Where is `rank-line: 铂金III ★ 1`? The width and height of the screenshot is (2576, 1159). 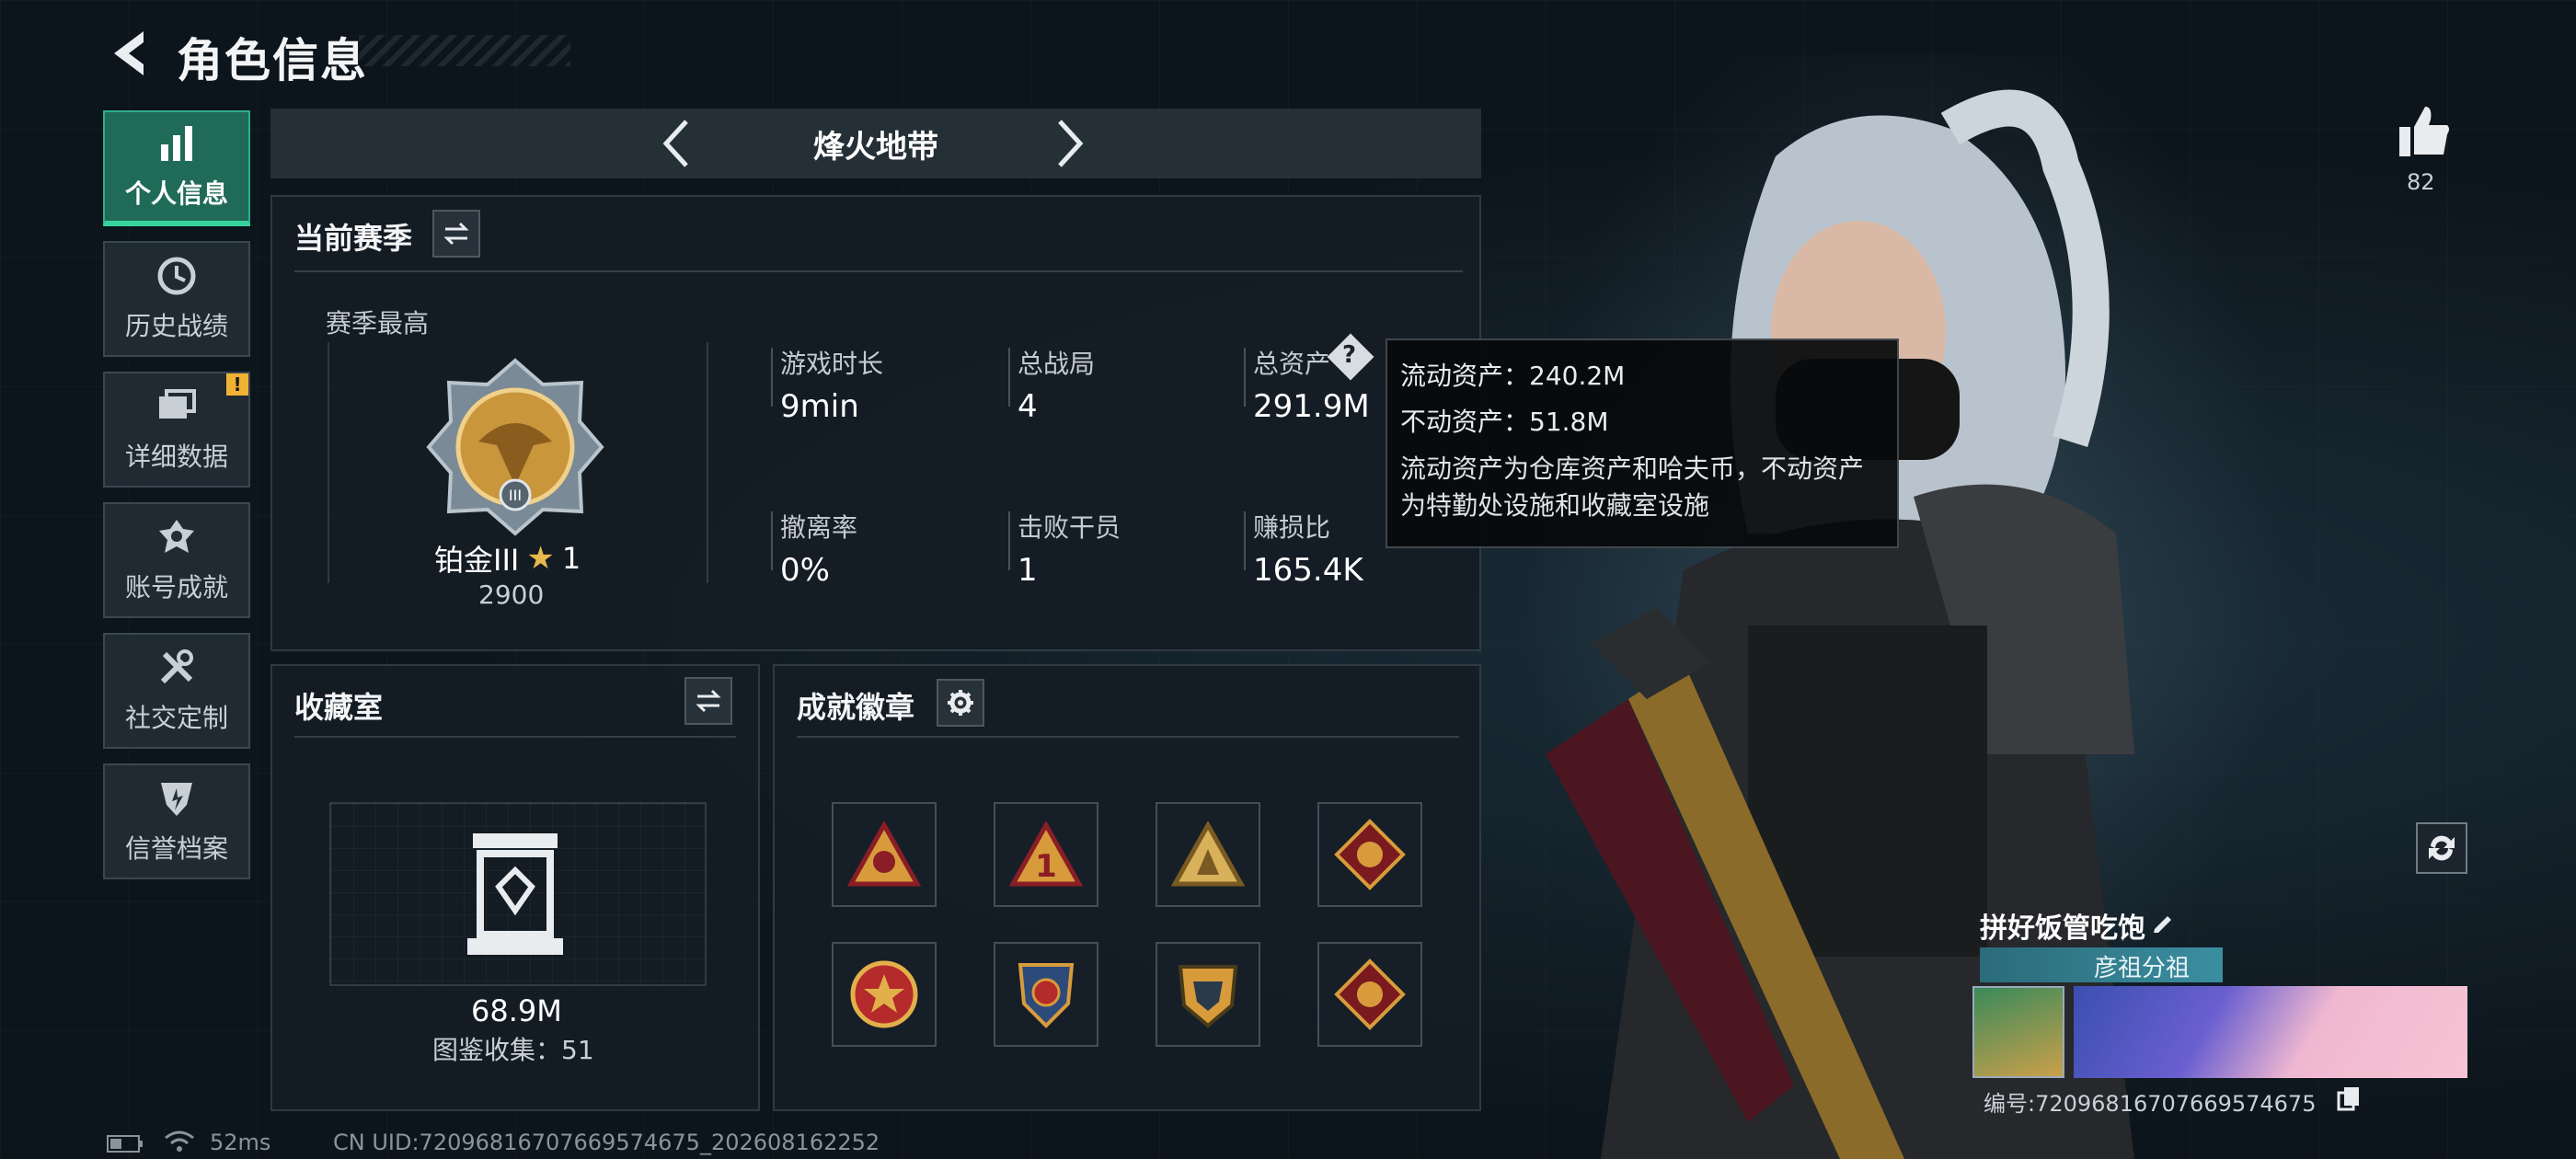 rank-line: 铂金III ★ 1 is located at coordinates (507, 558).